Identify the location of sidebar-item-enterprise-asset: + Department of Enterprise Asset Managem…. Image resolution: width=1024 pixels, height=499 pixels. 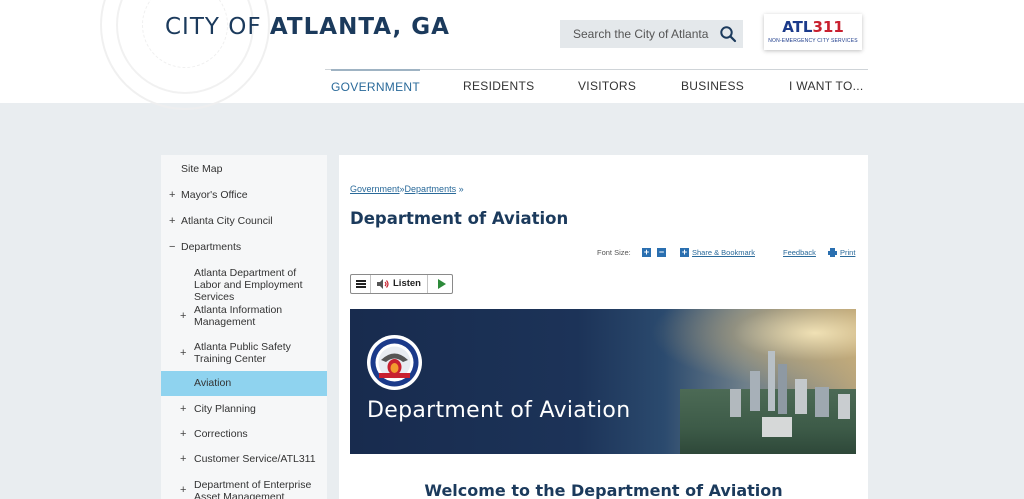
(244, 486).